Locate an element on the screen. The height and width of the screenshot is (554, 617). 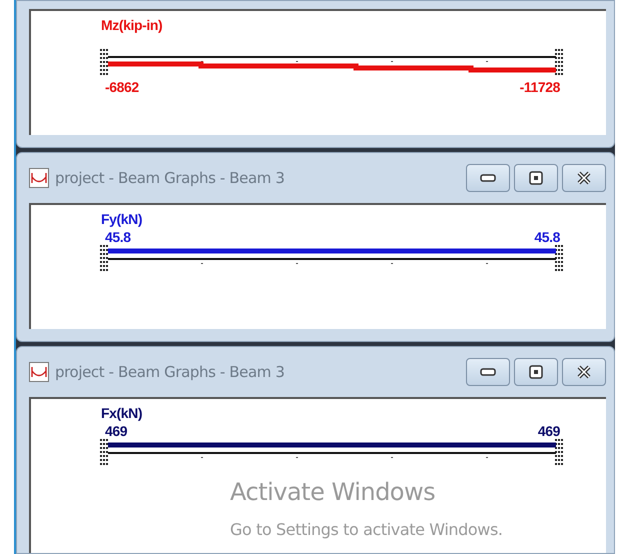
graph-label: Fy(kN) is located at coordinates (121, 219).